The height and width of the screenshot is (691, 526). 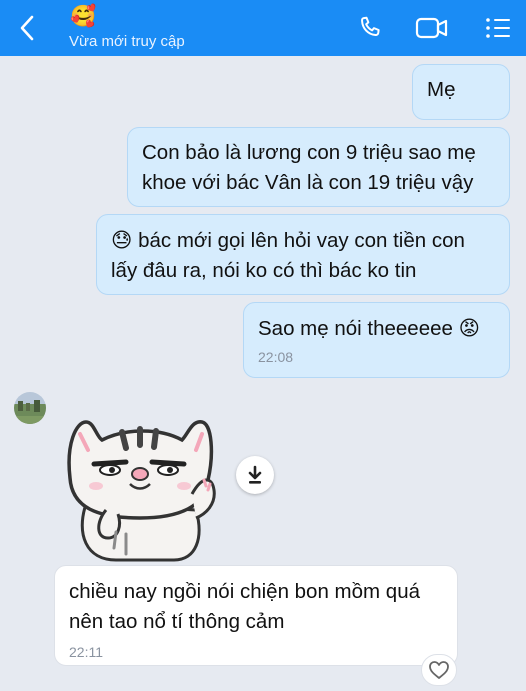 I want to click on cat-sticker, so click(x=140, y=488).